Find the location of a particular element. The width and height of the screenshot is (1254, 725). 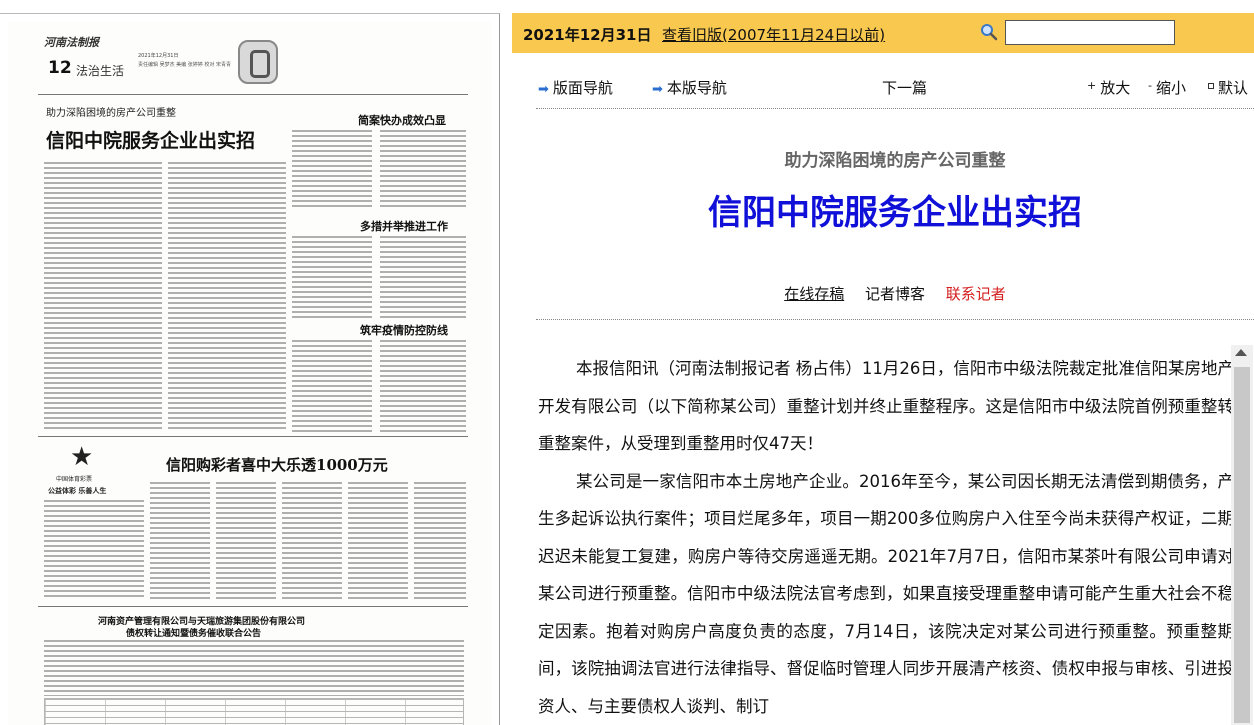

zoom-out-label: 缩小 is located at coordinates (1170, 88).